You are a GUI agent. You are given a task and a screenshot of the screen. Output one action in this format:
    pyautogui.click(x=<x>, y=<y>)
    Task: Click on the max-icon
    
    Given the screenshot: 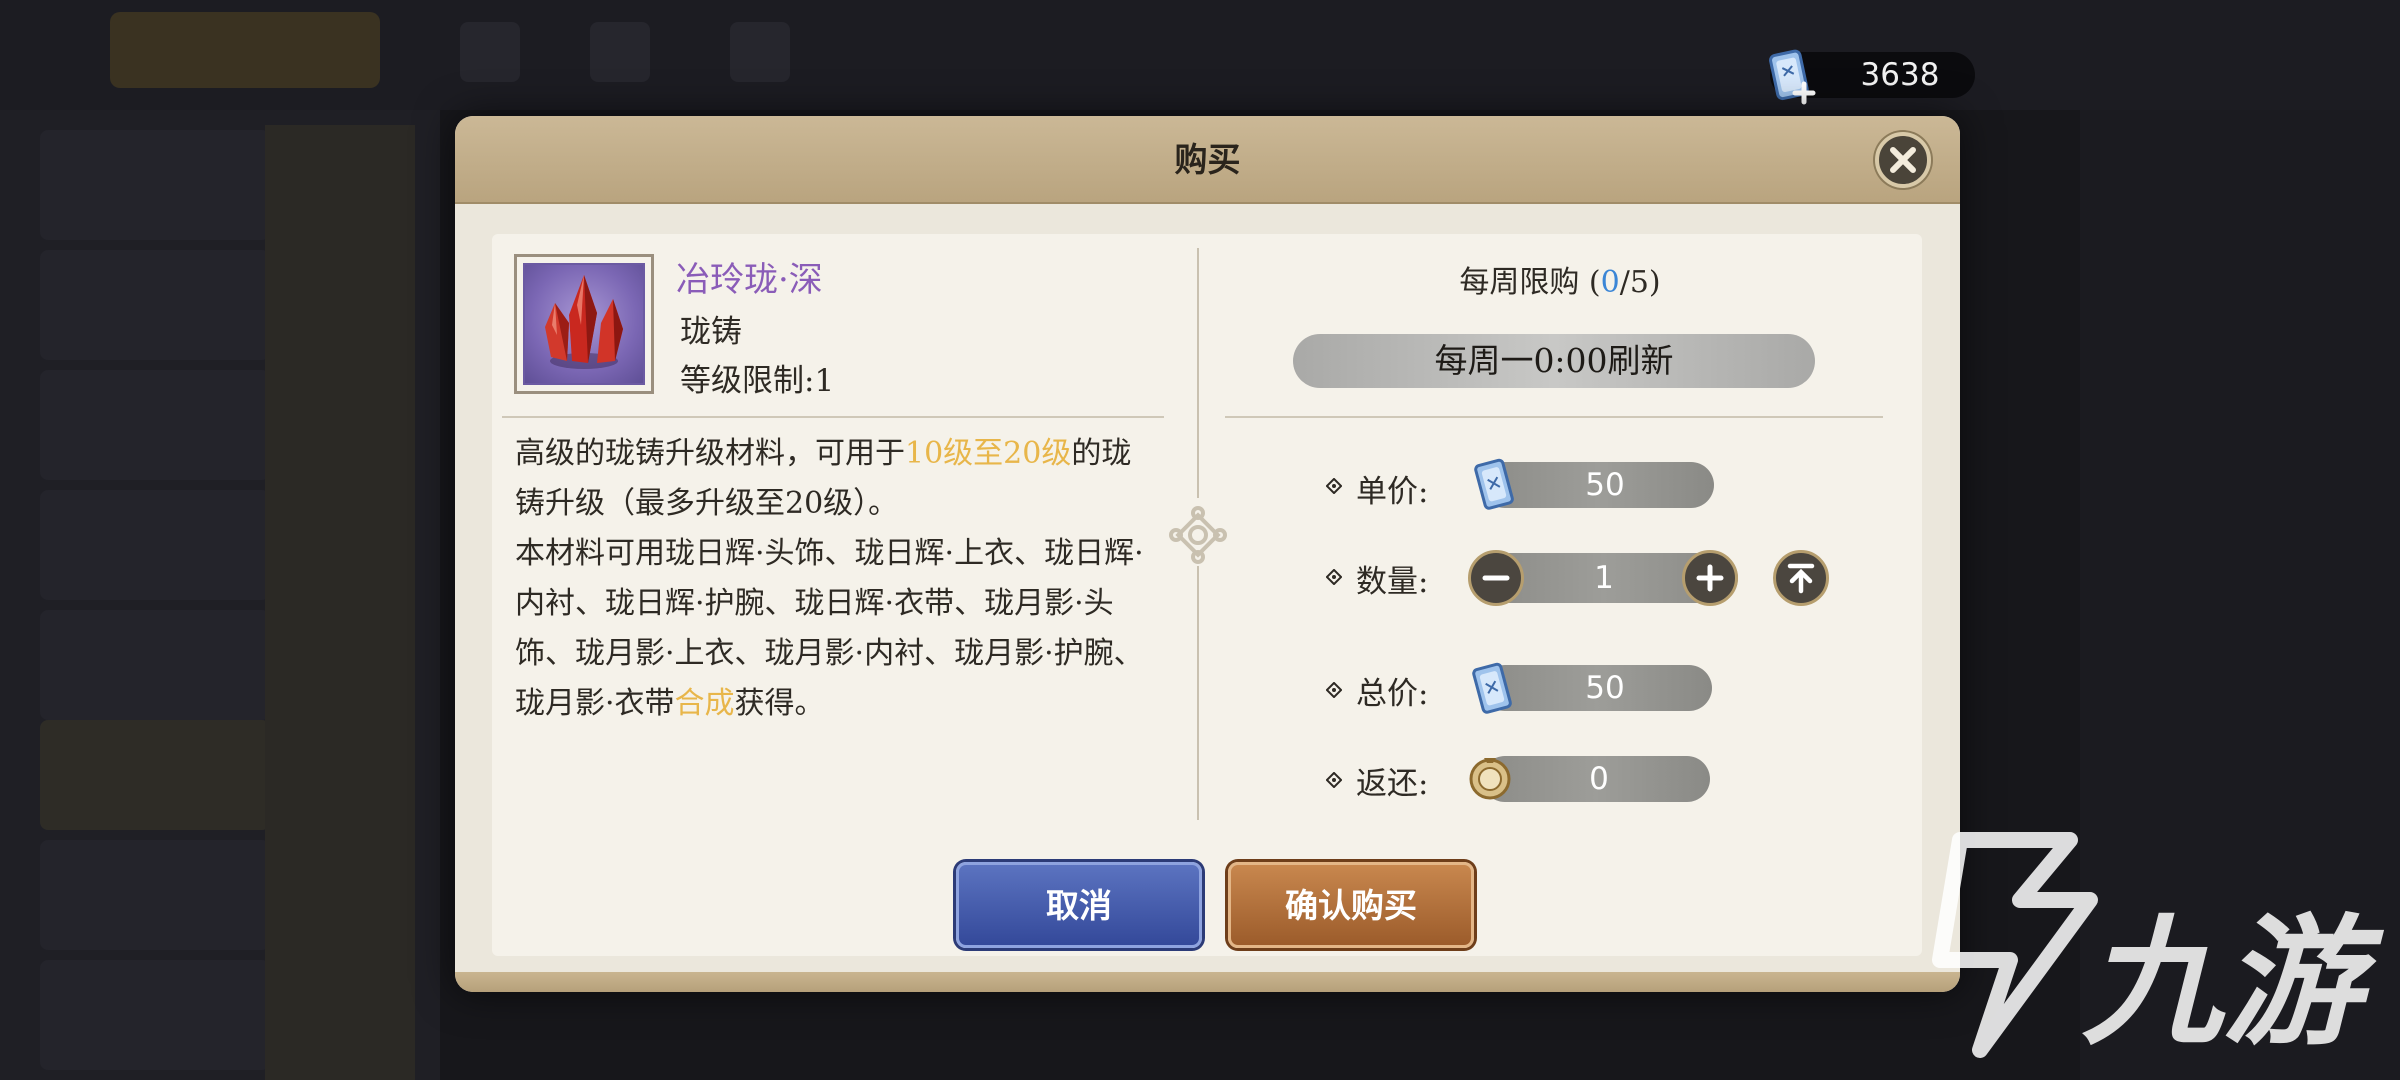 What is the action you would take?
    pyautogui.click(x=1801, y=578)
    